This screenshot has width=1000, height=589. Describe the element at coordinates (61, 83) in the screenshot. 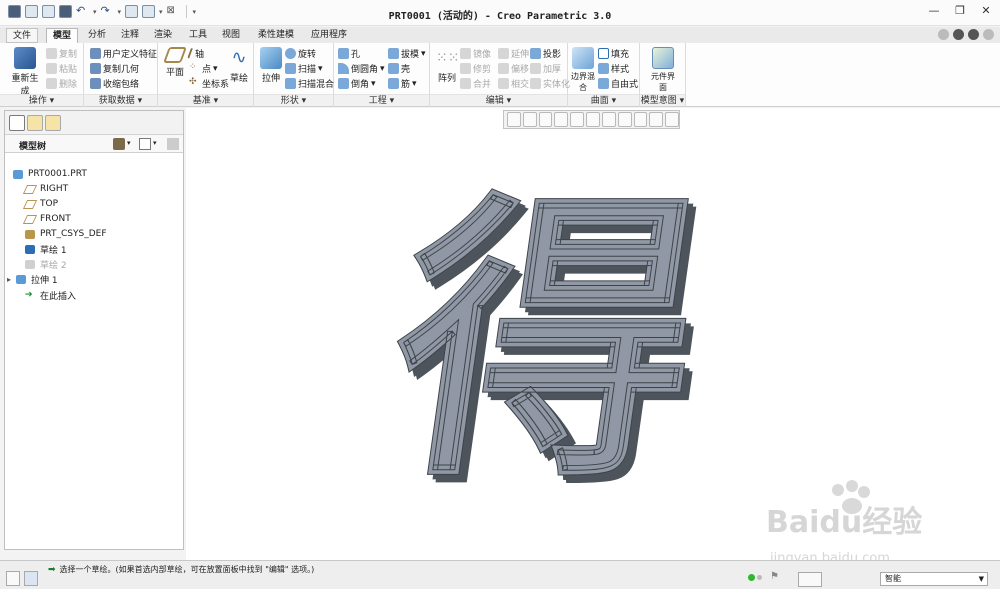

I see `delete-button: 删除` at that location.